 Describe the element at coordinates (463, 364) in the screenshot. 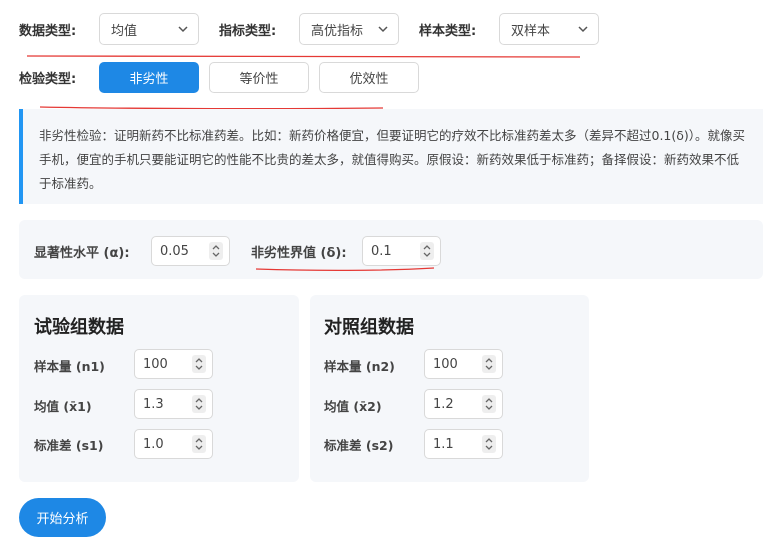

I see `n2-input: 100` at that location.